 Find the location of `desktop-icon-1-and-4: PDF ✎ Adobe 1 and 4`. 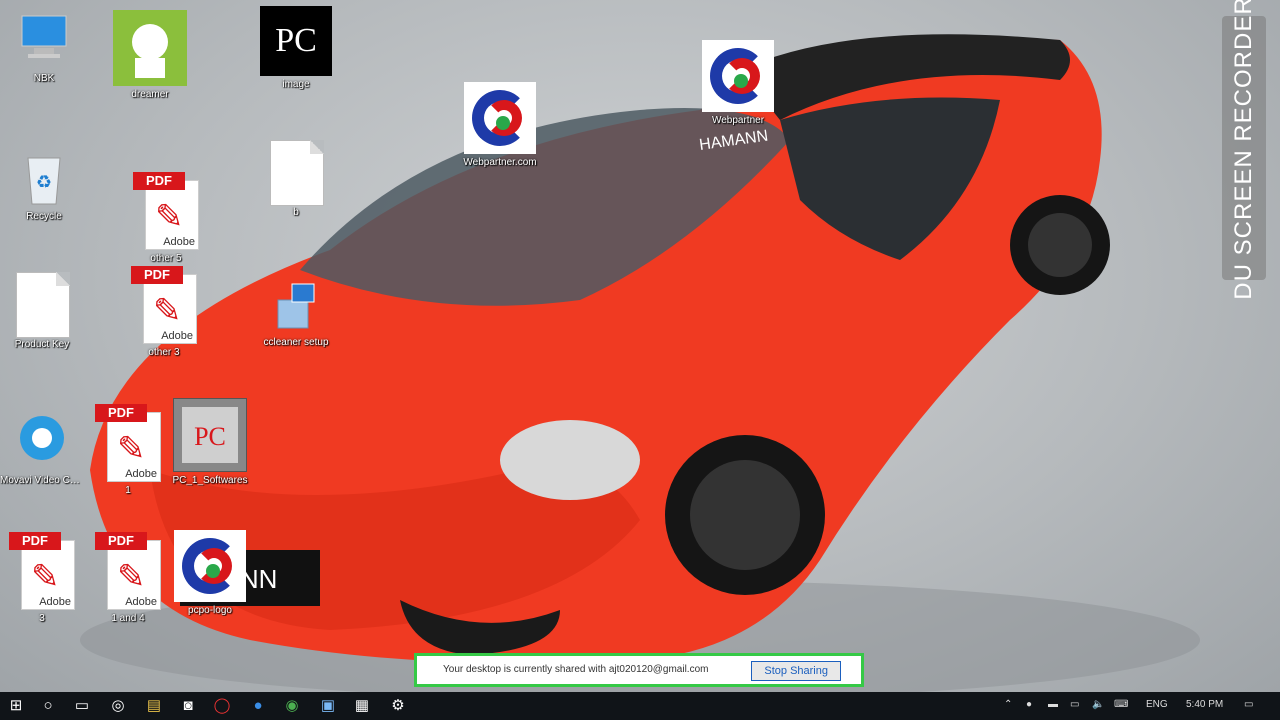

desktop-icon-1-and-4: PDF ✎ Adobe 1 and 4 is located at coordinates (128, 578).